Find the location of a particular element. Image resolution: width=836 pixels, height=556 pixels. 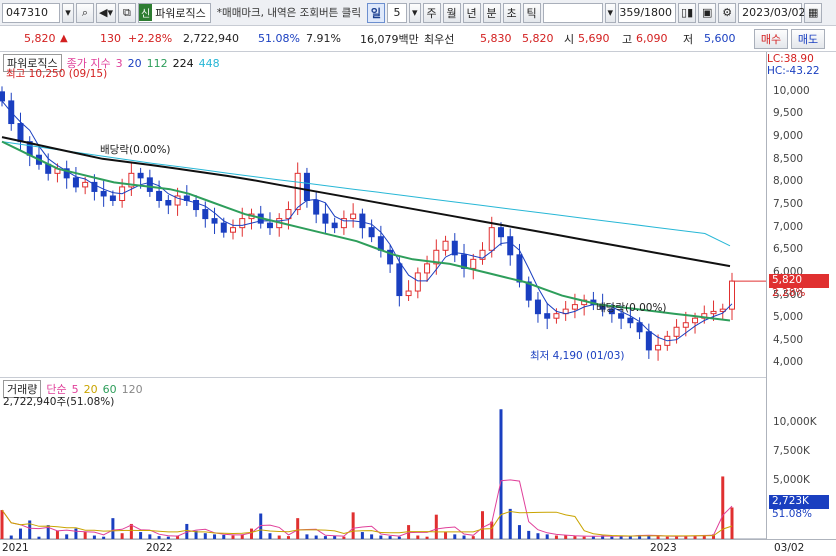

save-icon: ▣ is located at coordinates (707, 12).